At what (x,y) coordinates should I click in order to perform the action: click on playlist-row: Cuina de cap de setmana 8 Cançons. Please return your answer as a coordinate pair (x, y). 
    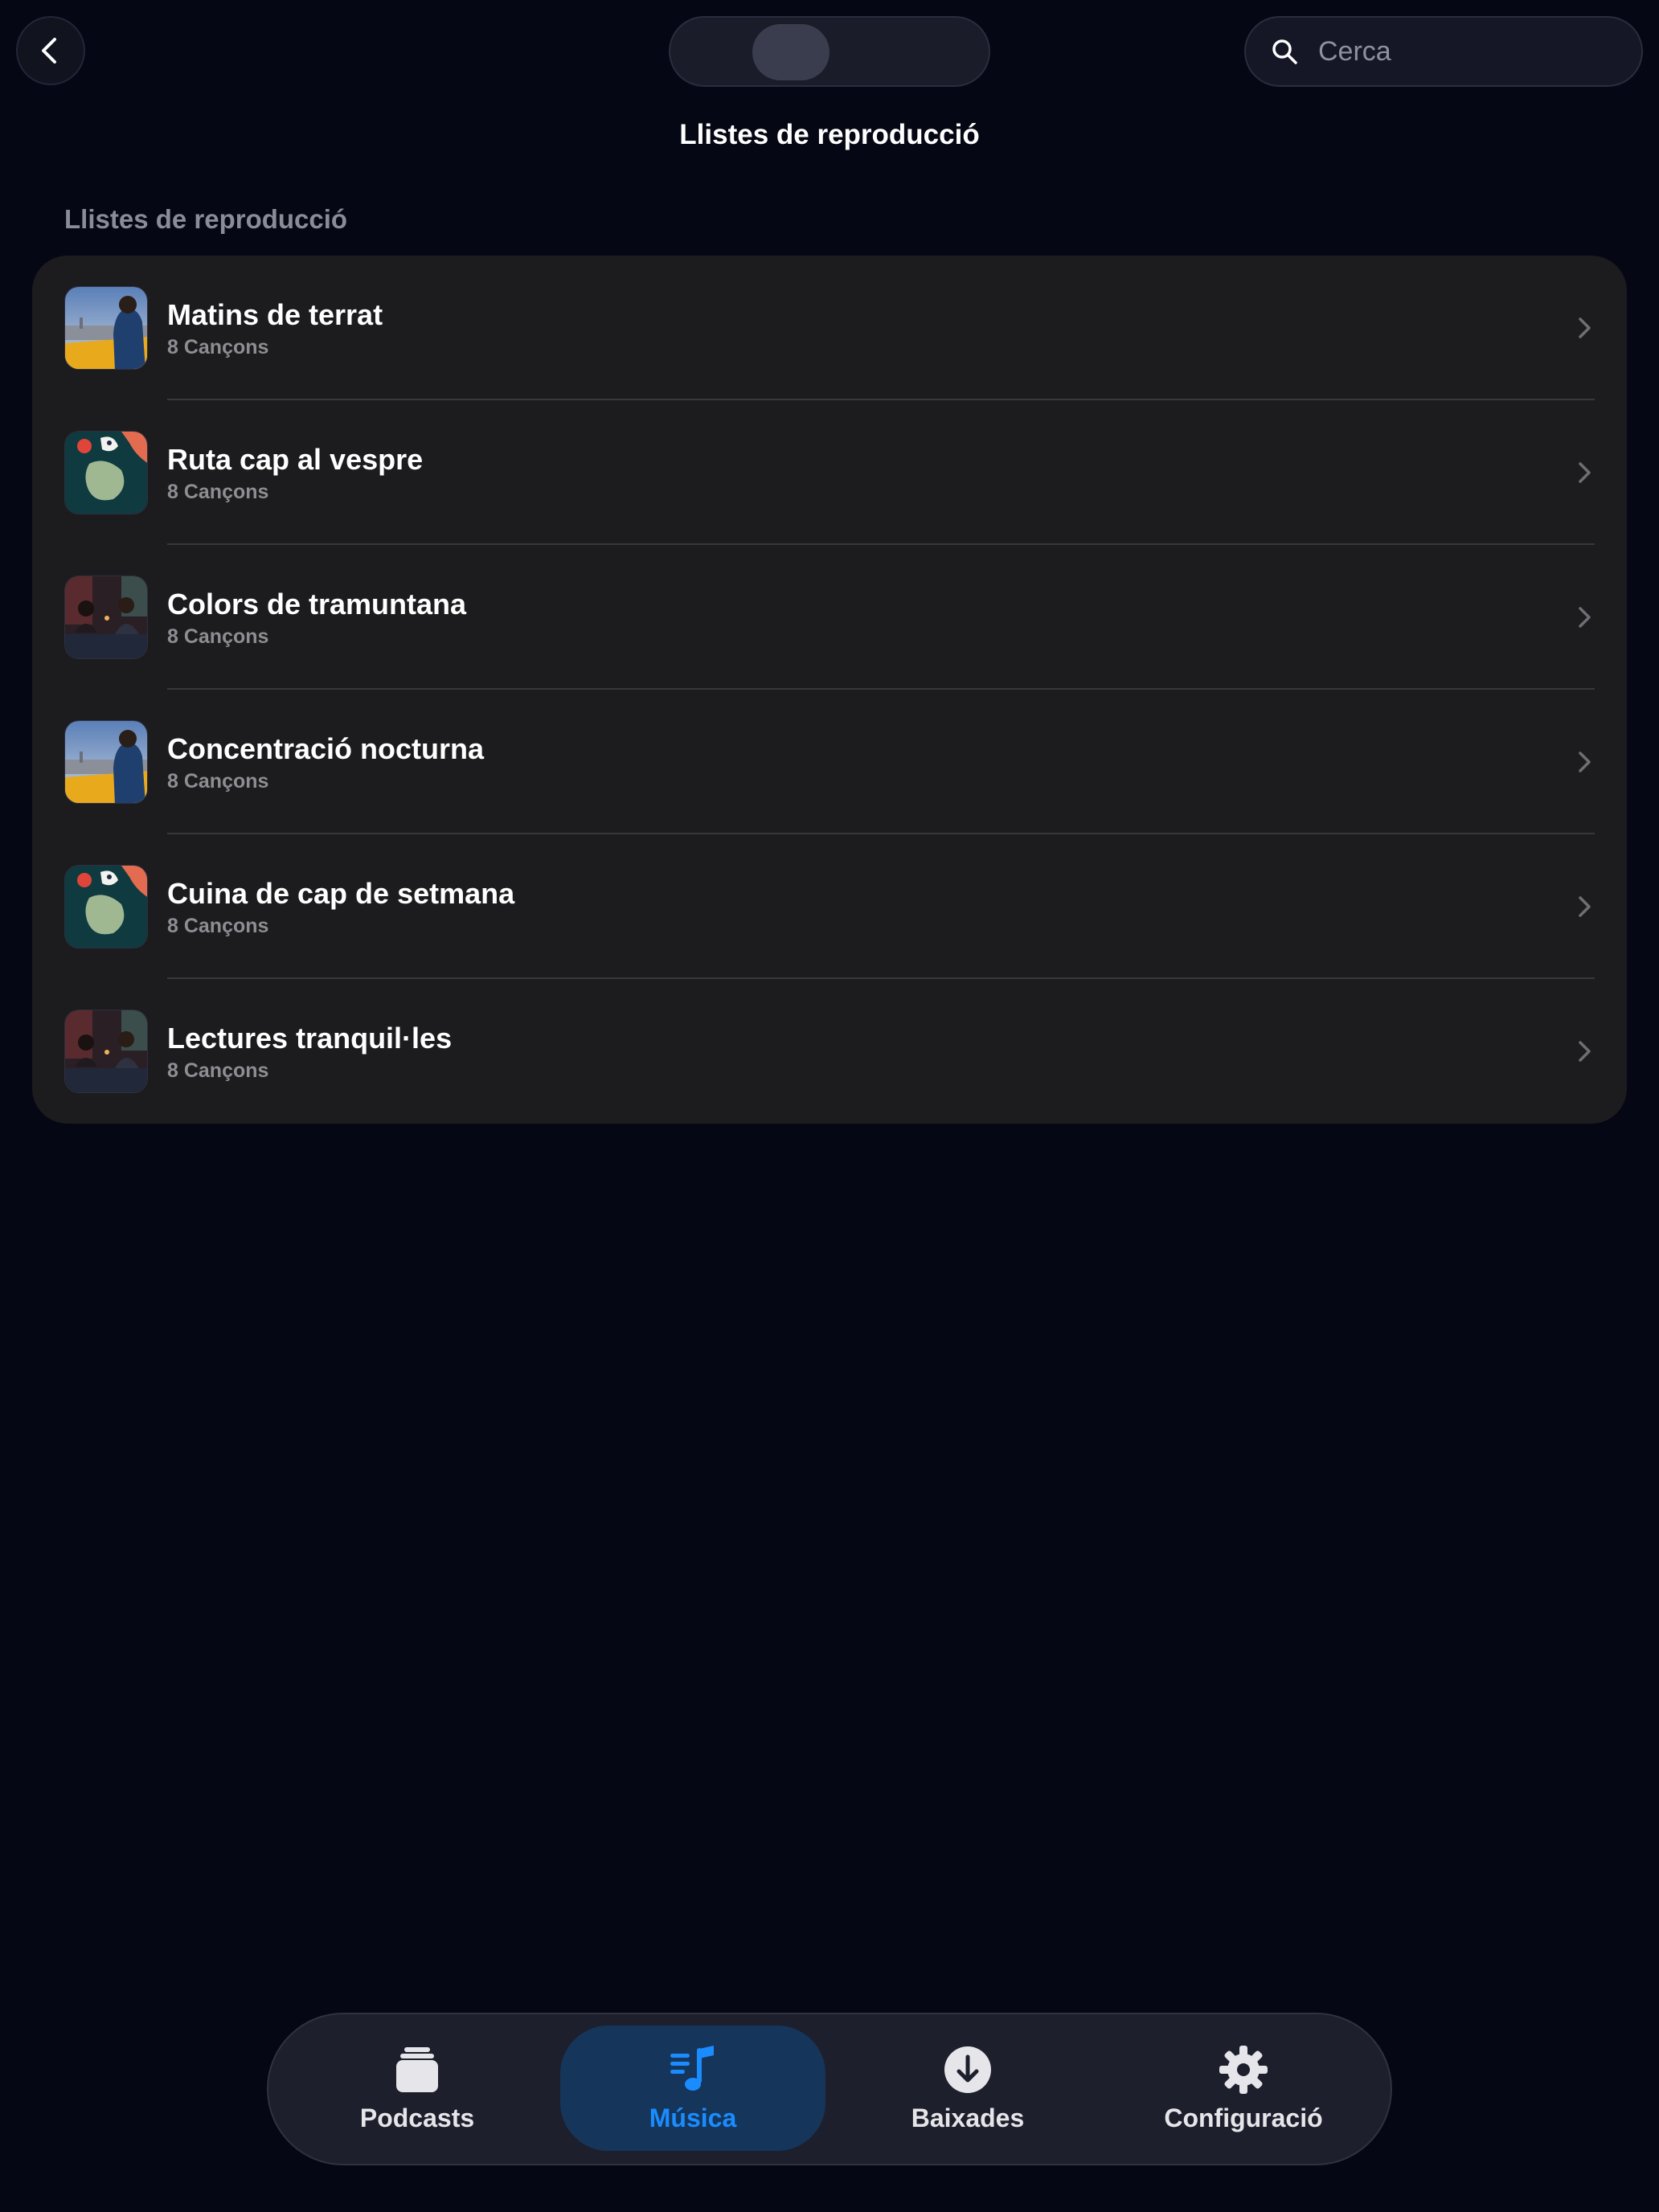
    Looking at the image, I should click on (829, 907).